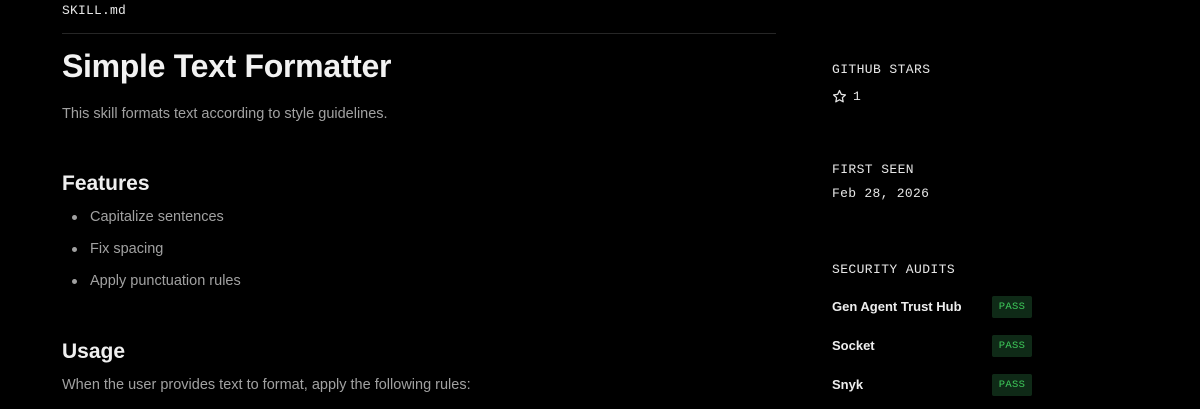  I want to click on audit-row-snyk: Snyk PASS, so click(942, 385).